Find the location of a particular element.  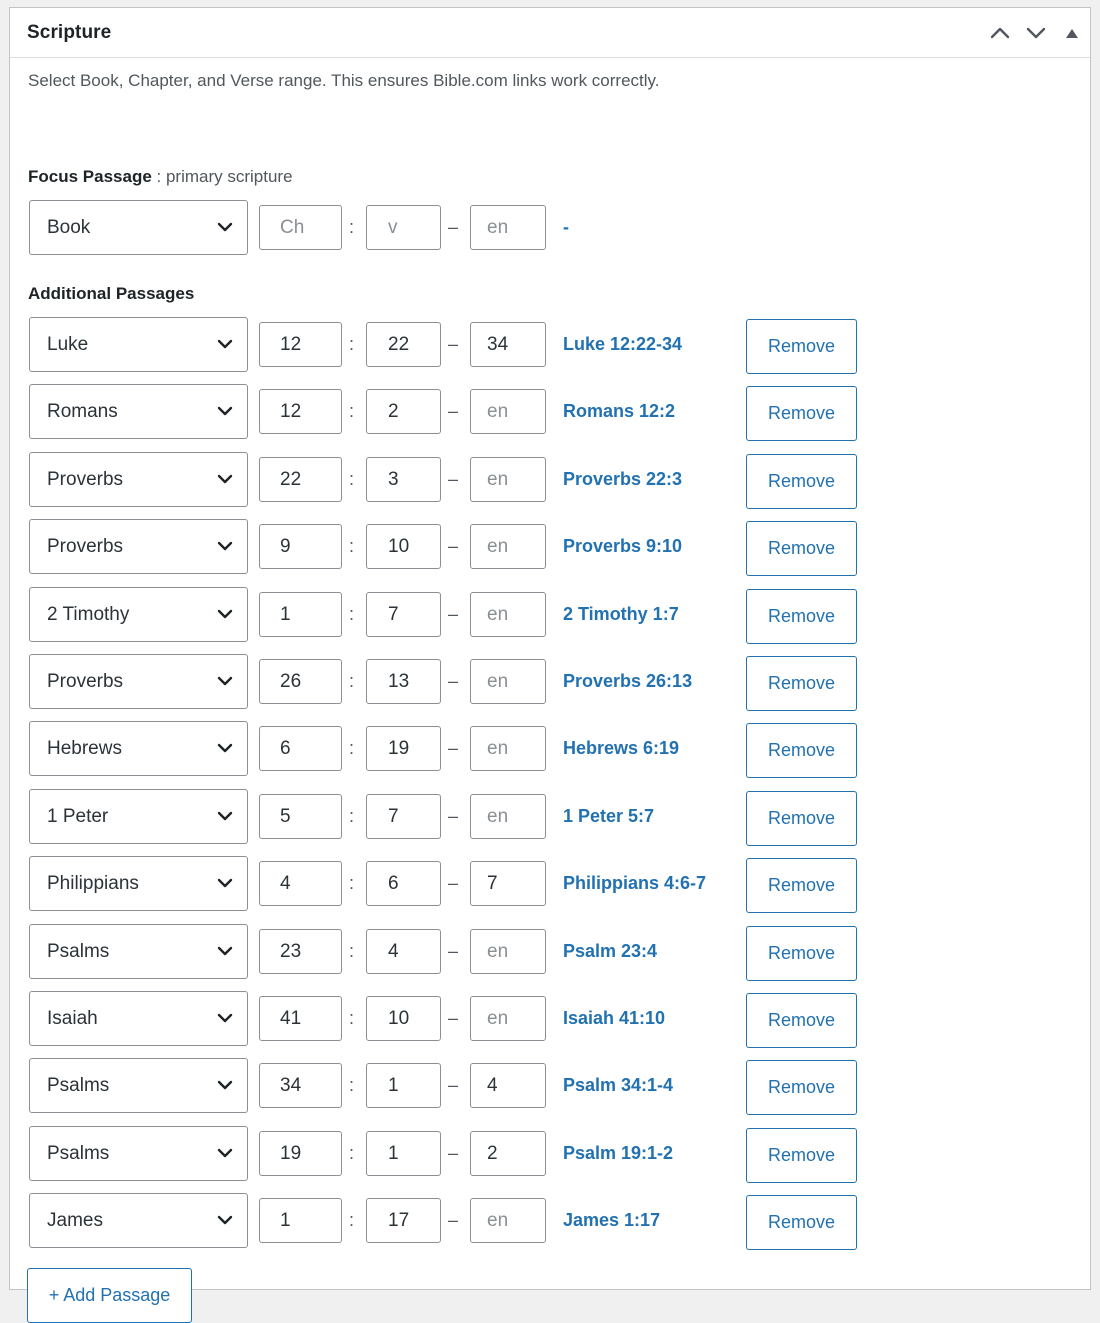

book-select: 1 Peter is located at coordinates (138, 816).